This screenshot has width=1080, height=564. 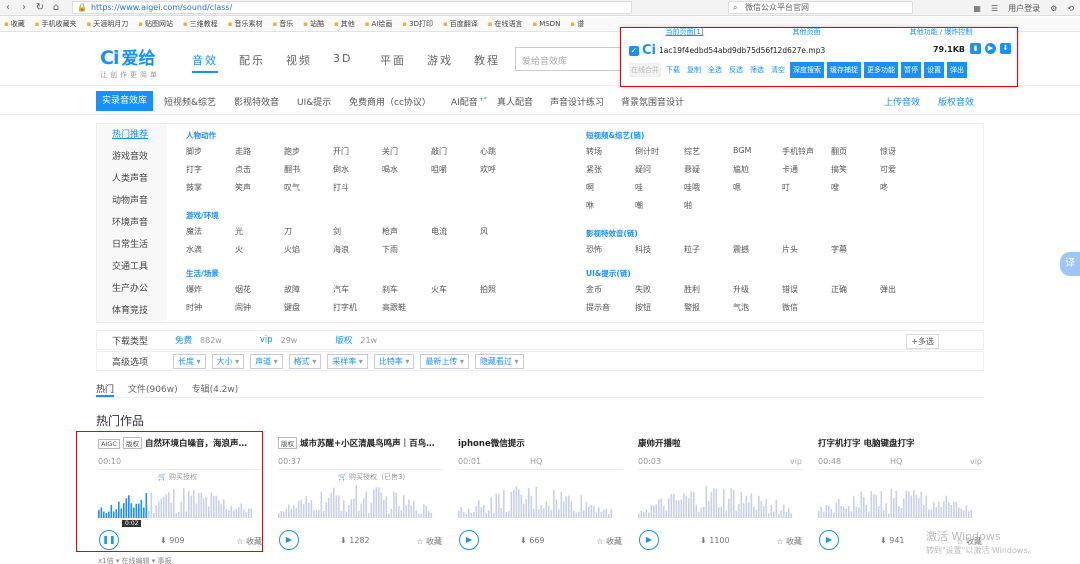 I want to click on site-search-input: 爱给音效库, so click(x=570, y=59).